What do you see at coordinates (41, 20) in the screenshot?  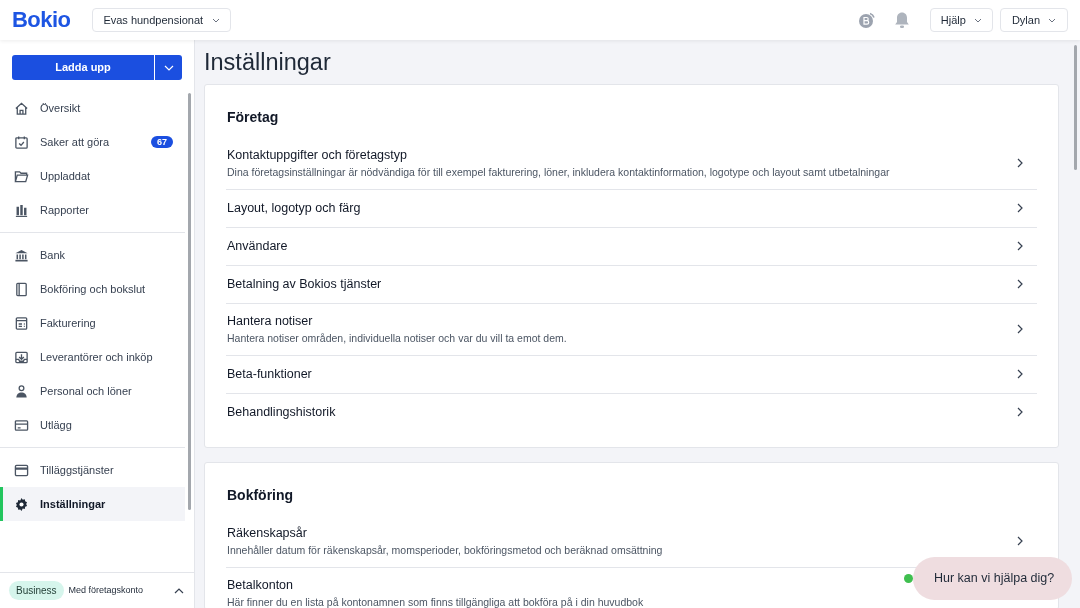 I see `logo: Bokio` at bounding box center [41, 20].